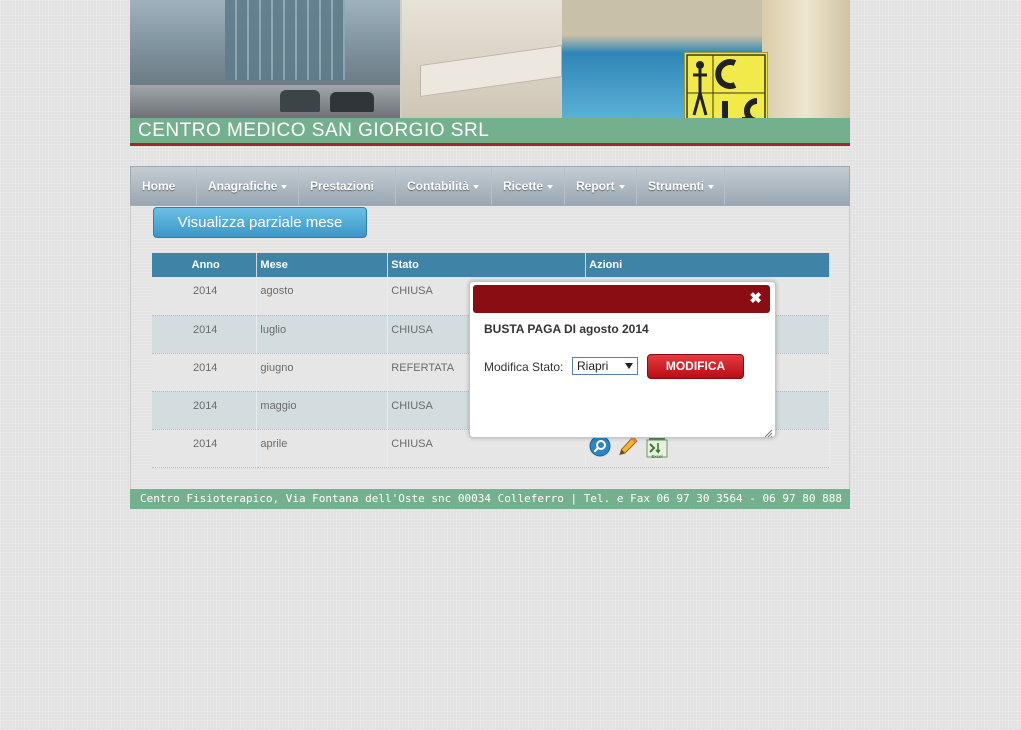 Image resolution: width=1021 pixels, height=730 pixels. I want to click on nav-item-report: Report, so click(601, 186).